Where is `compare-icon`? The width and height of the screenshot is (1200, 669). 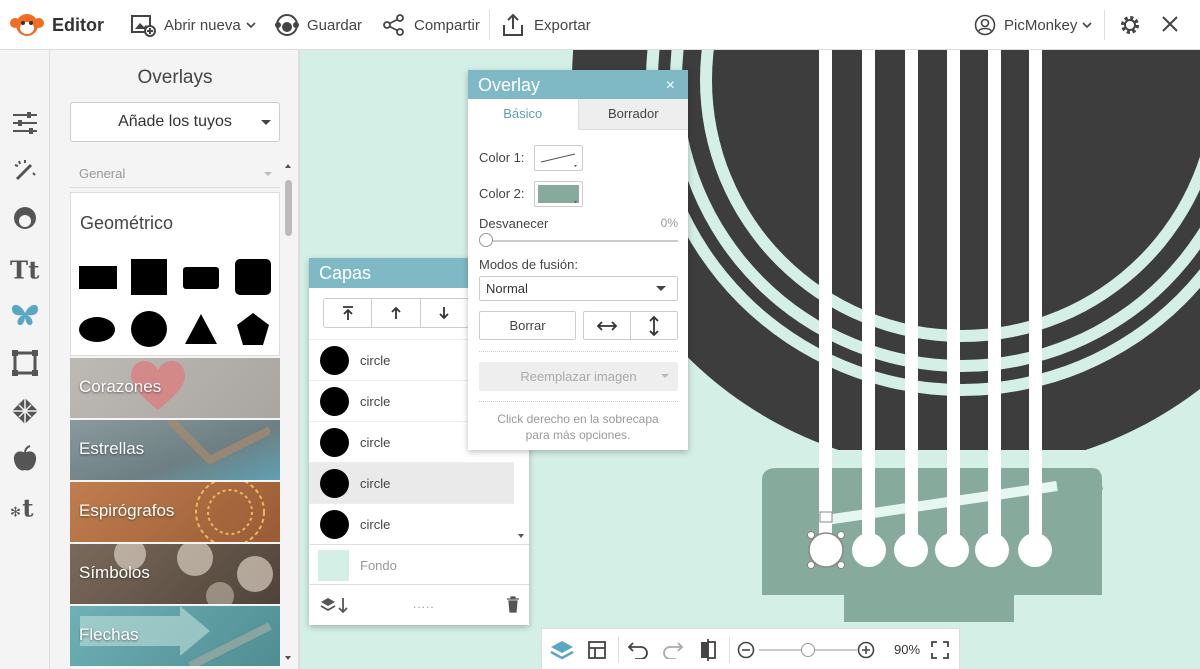 compare-icon is located at coordinates (708, 650).